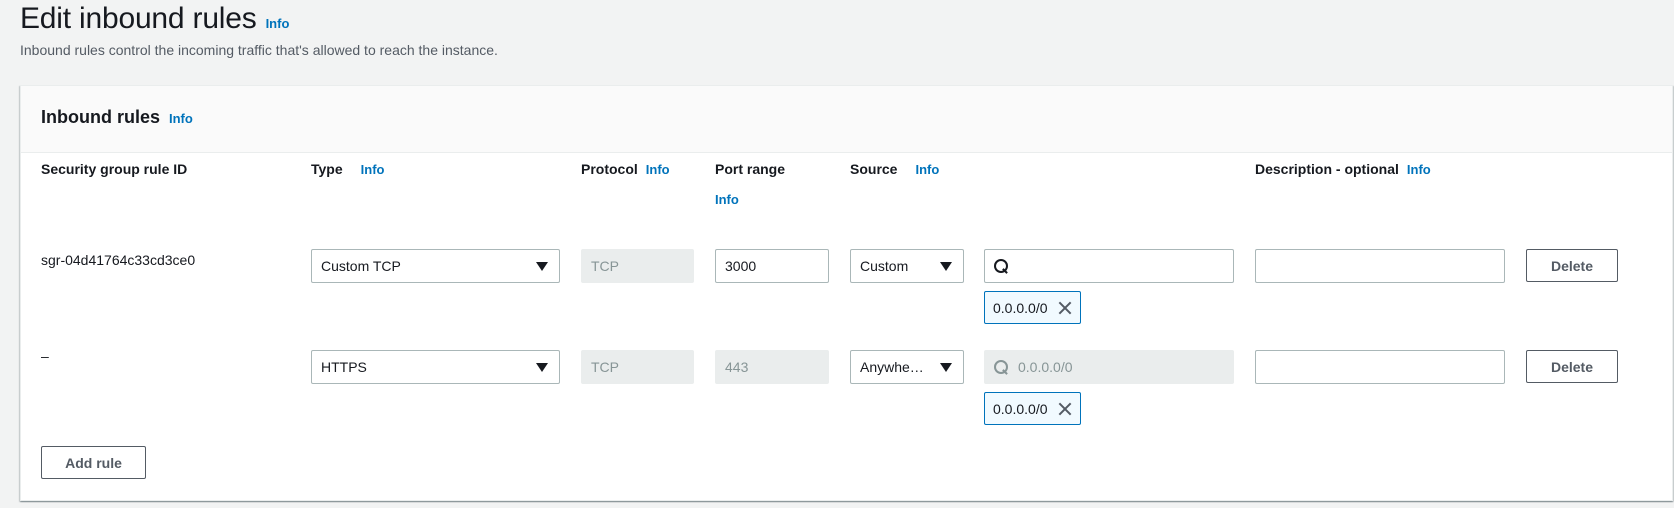  I want to click on column-header-rule-id-label: Security group rule ID, so click(114, 169).